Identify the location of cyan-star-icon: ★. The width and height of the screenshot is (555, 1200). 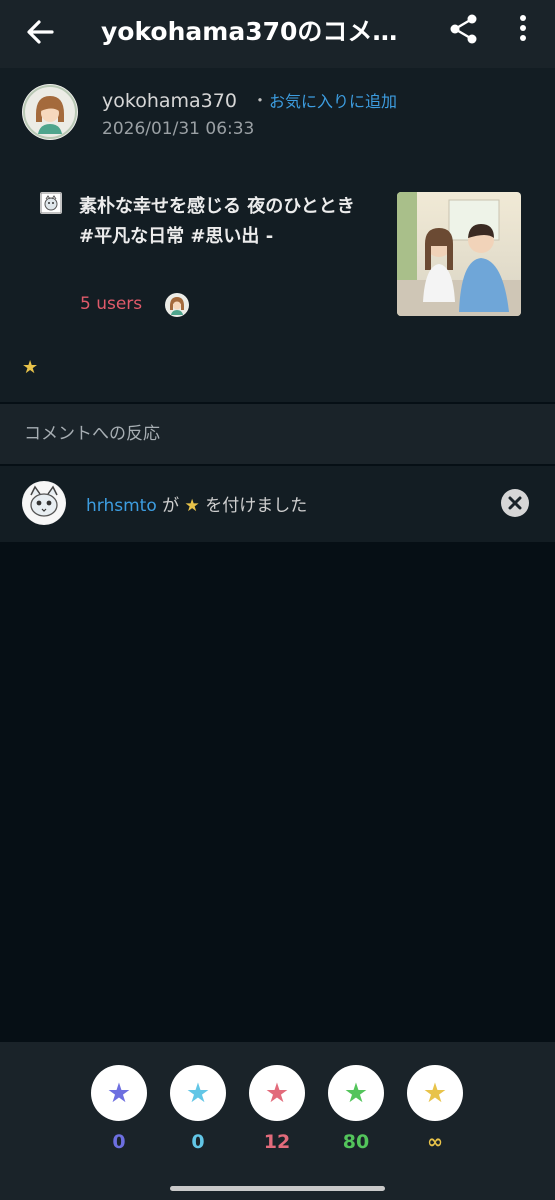
(198, 1093).